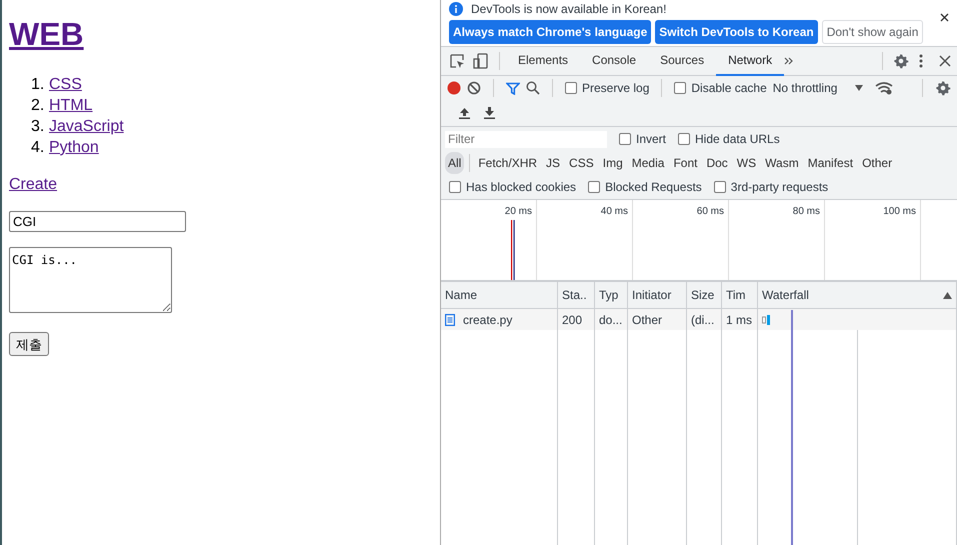 The image size is (957, 545). Describe the element at coordinates (614, 211) in the screenshot. I see `tick-label: 40 ms` at that location.